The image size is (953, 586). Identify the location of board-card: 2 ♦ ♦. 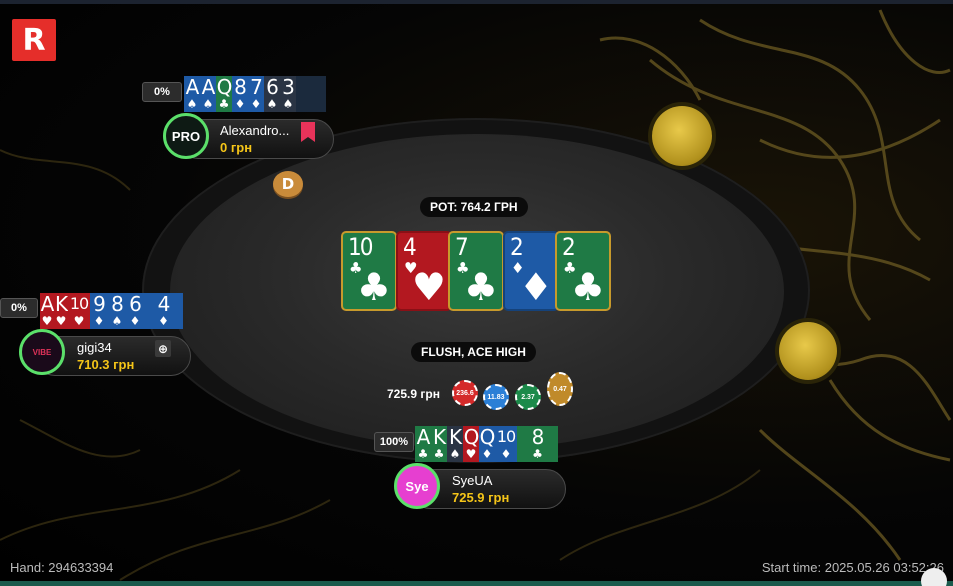
(531, 271).